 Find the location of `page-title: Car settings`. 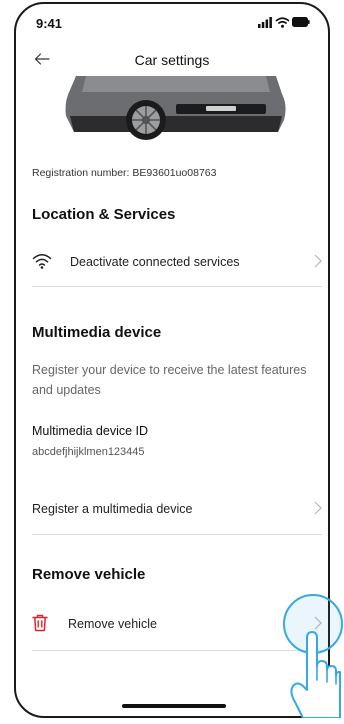

page-title: Car settings is located at coordinates (172, 60).